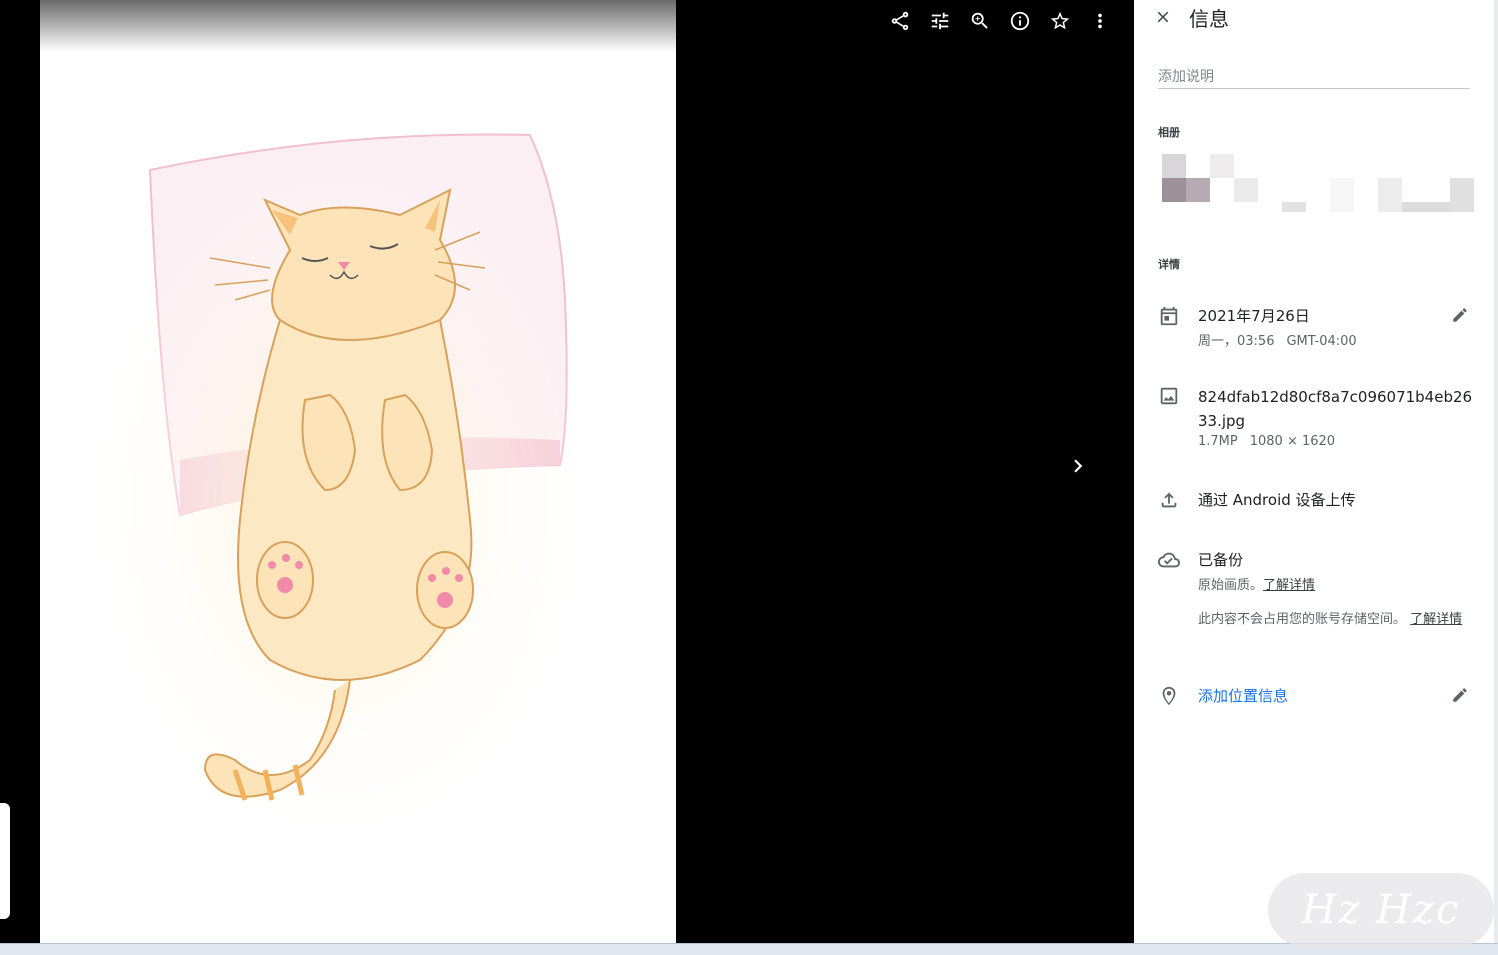 The height and width of the screenshot is (955, 1498). What do you see at coordinates (749, 949) in the screenshot?
I see `window-bottom-border` at bounding box center [749, 949].